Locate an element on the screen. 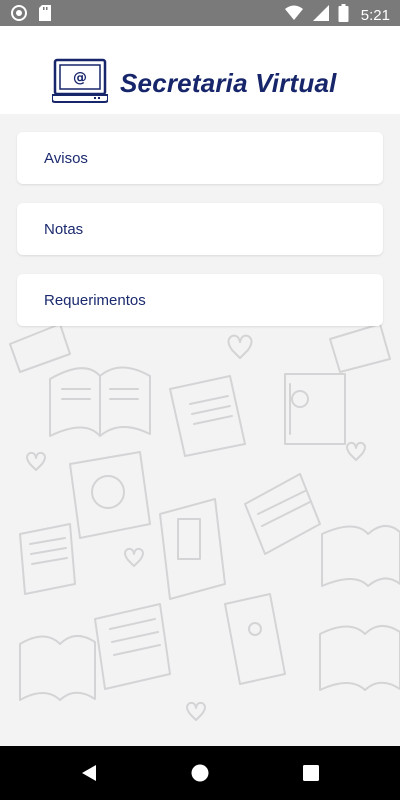 The width and height of the screenshot is (400, 800). laptop-at-icon: @ is located at coordinates (80, 83).